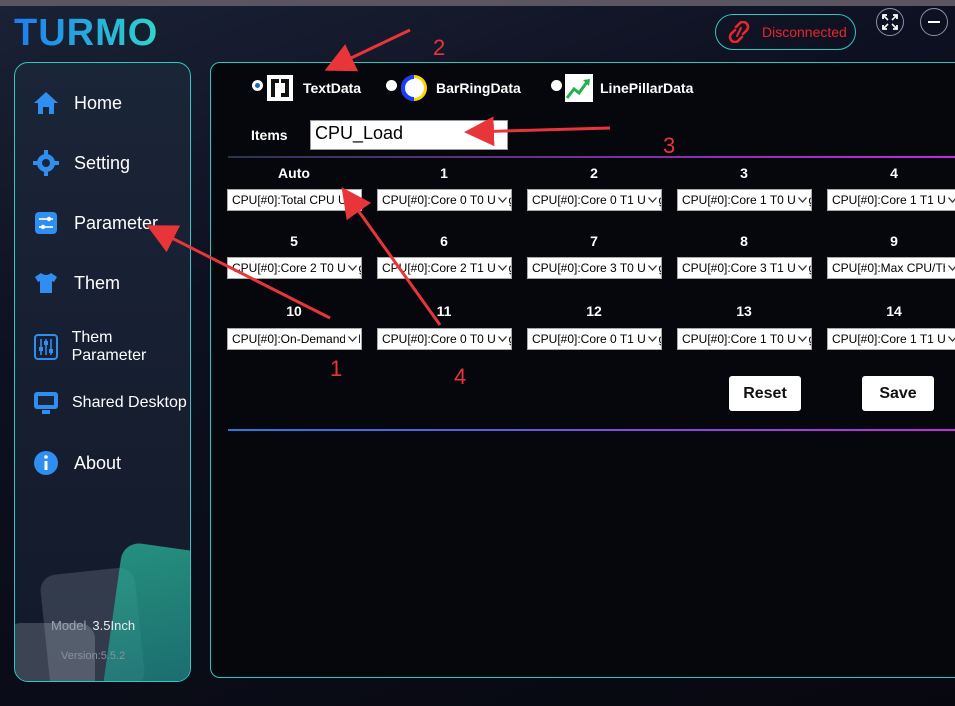  I want to click on annotation-number: 1, so click(336, 368).